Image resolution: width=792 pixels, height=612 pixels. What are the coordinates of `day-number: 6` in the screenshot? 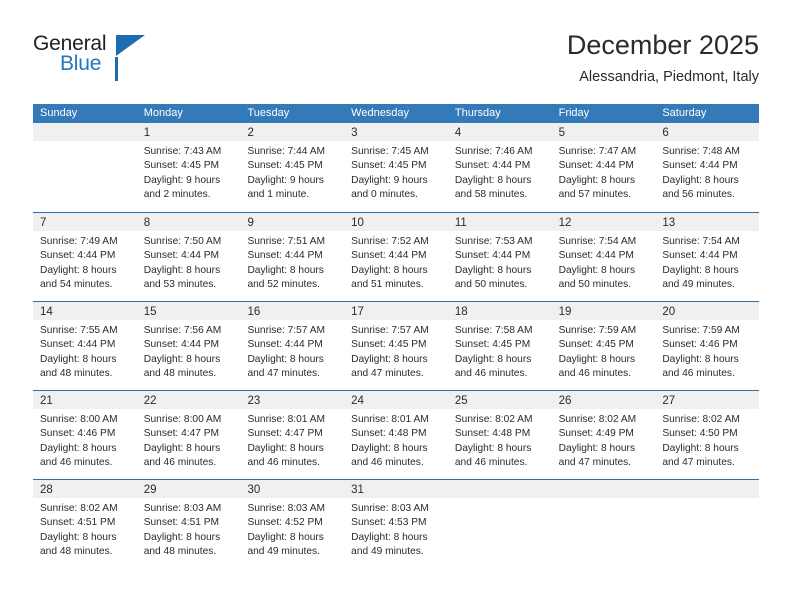 It's located at (665, 133).